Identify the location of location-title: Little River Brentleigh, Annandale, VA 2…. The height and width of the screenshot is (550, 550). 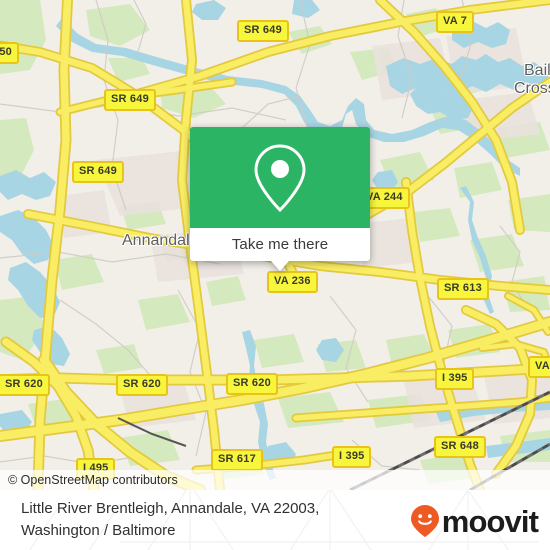
(211, 520).